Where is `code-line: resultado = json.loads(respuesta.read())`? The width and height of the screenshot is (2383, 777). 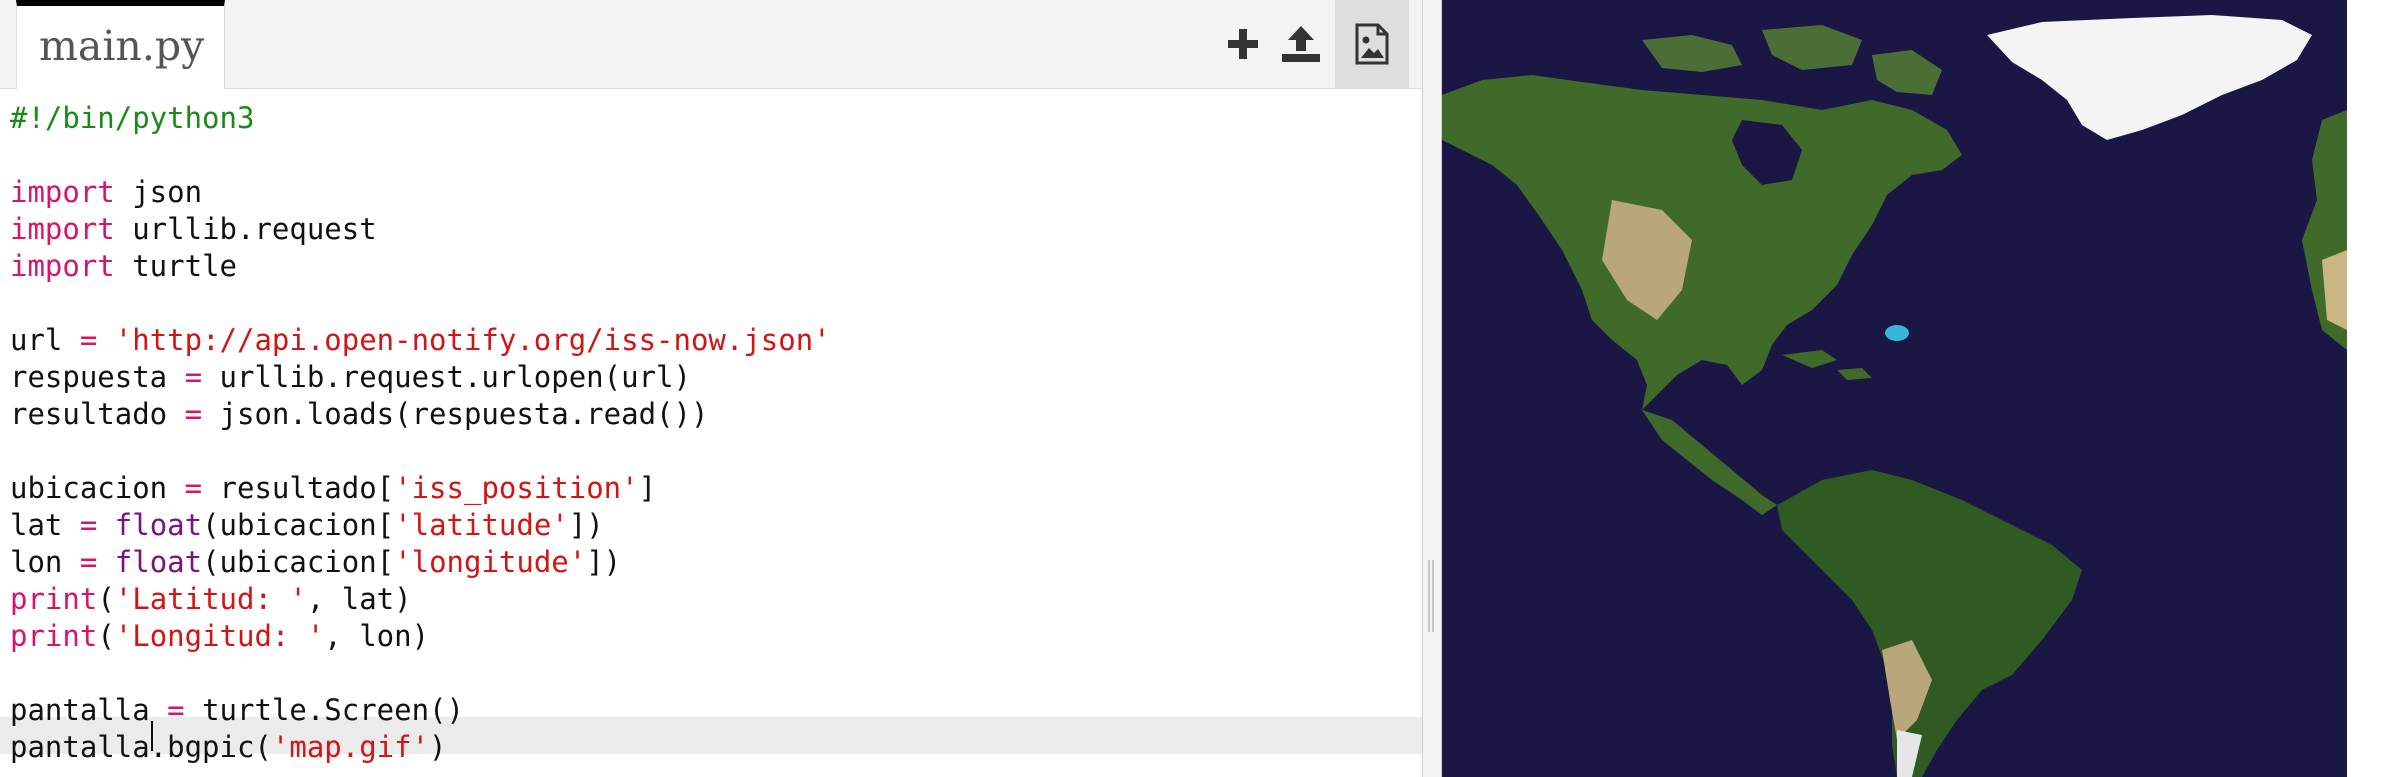
code-line: resultado = json.loads(respuesta.read()) is located at coordinates (359, 414).